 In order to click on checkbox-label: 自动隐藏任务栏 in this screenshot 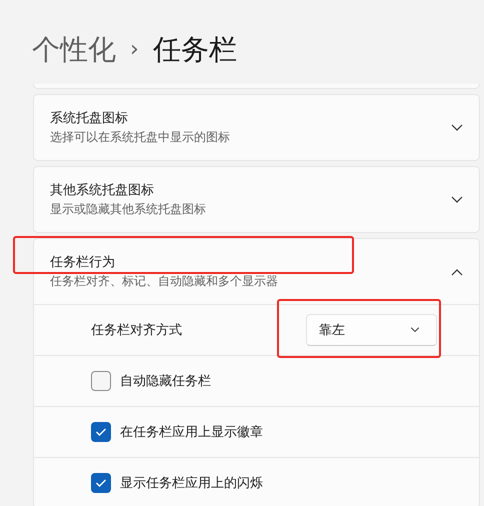, I will do `click(166, 381)`.